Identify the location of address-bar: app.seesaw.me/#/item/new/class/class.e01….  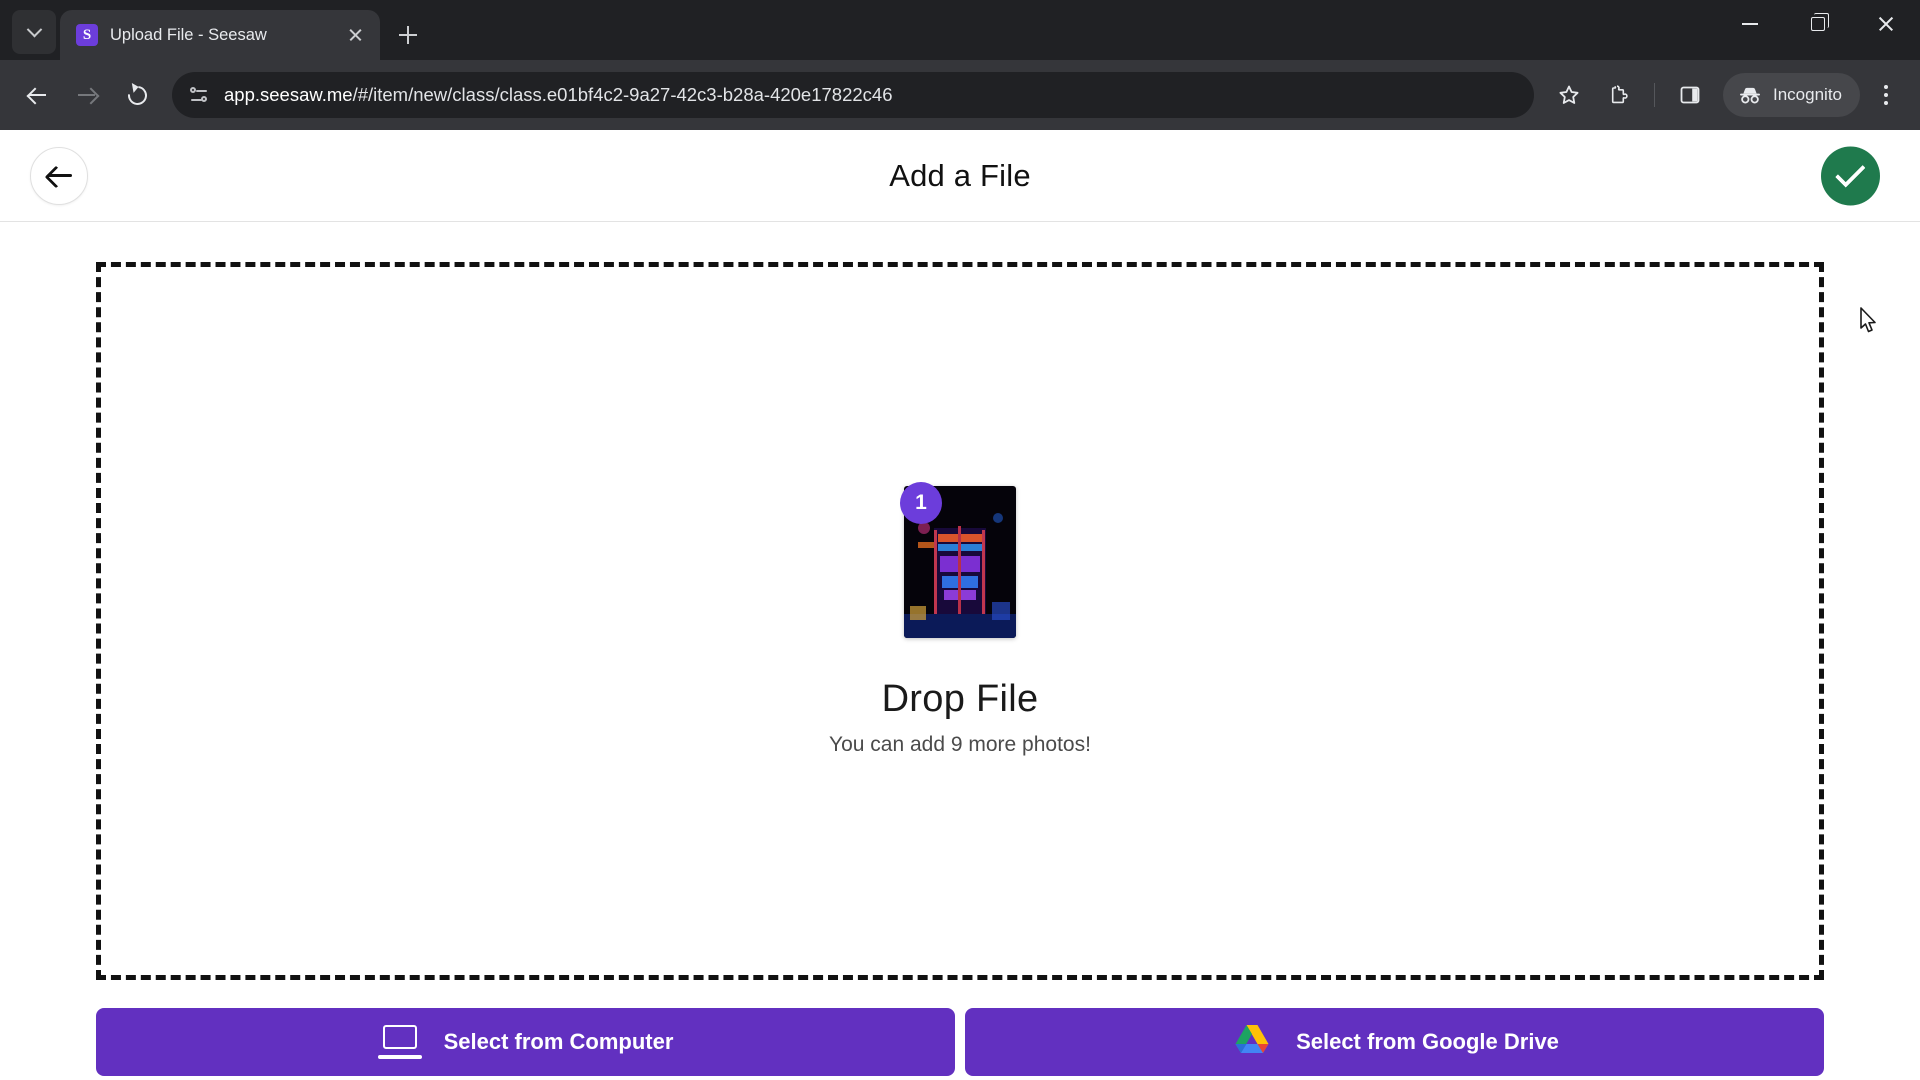
(853, 95).